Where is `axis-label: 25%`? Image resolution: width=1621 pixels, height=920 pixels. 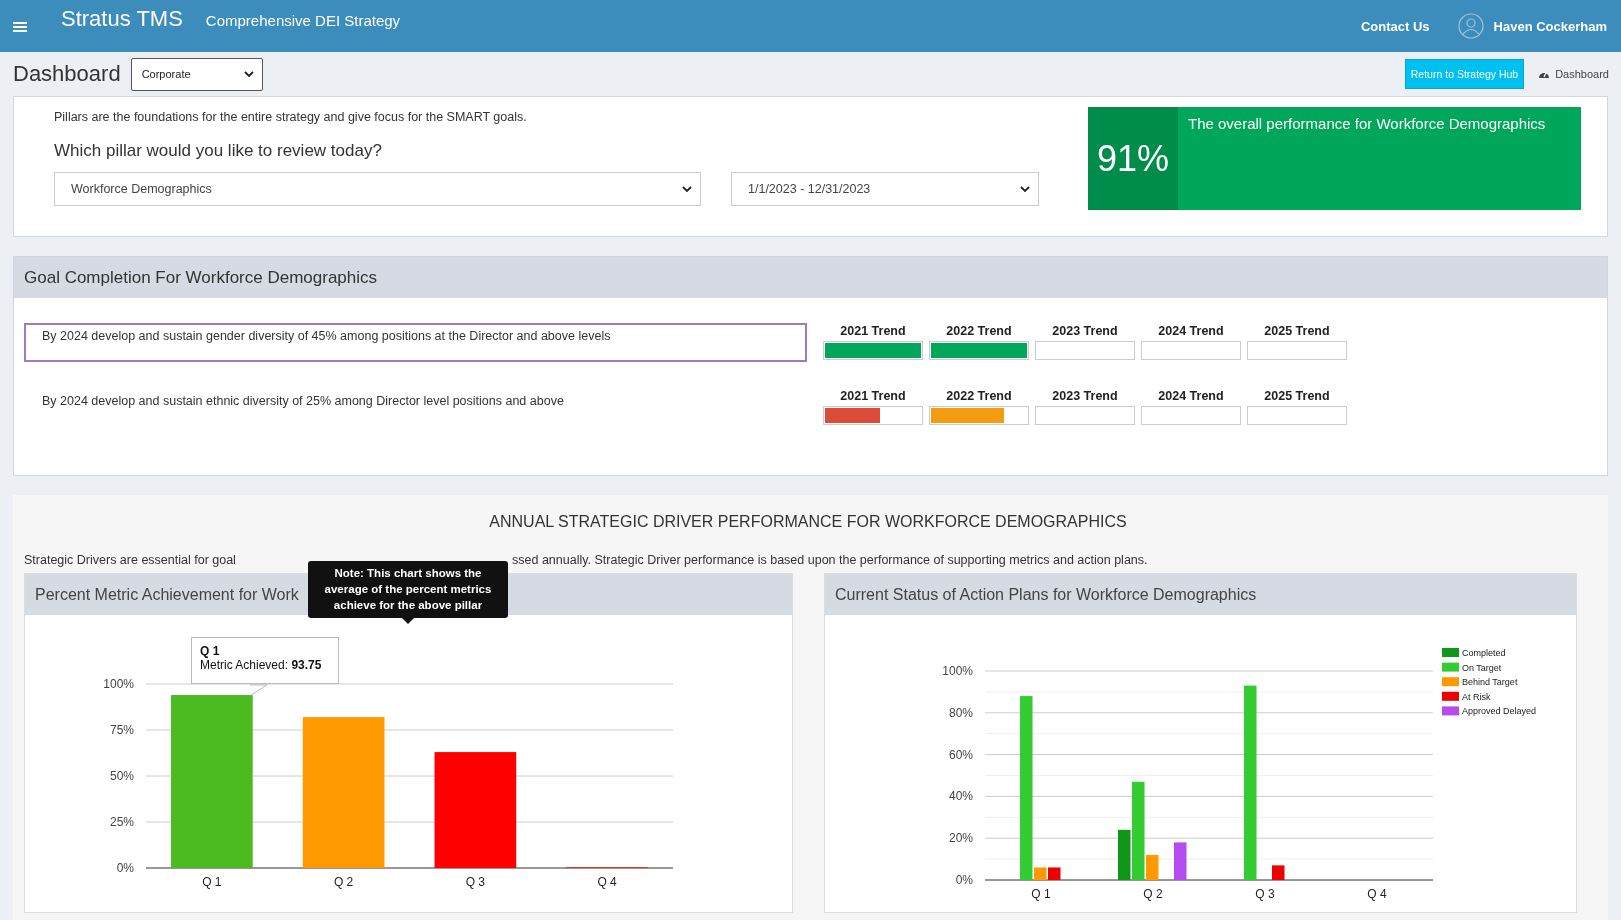
axis-label: 25% is located at coordinates (121, 822).